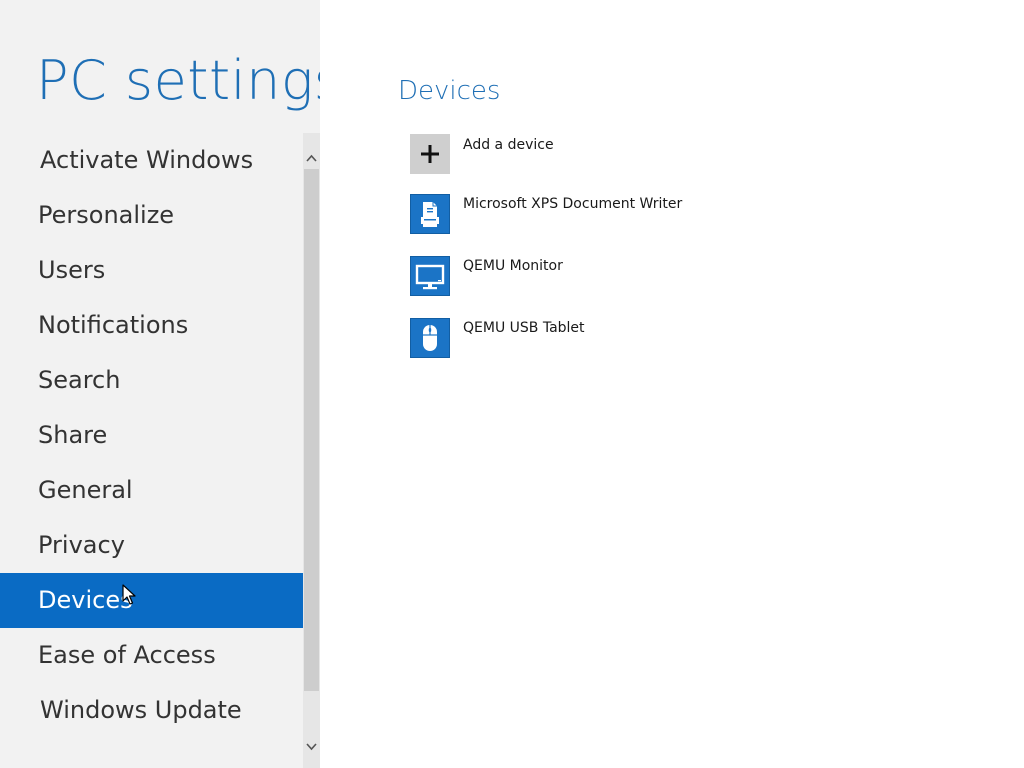 The image size is (1024, 768). What do you see at coordinates (151, 270) in the screenshot?
I see `nav-item-users: Users` at bounding box center [151, 270].